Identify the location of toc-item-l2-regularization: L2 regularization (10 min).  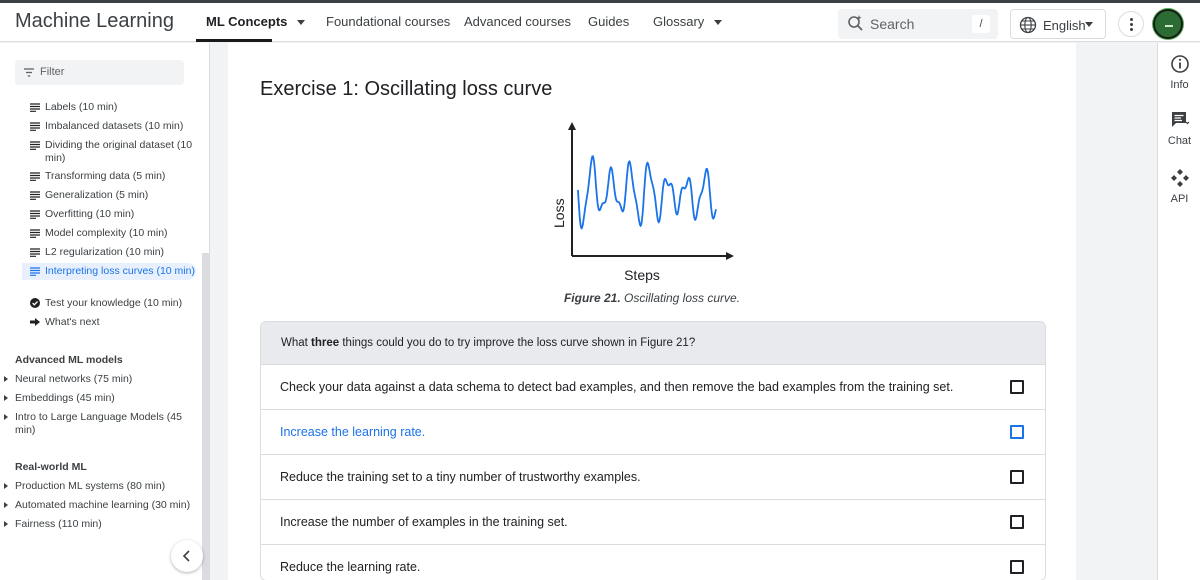
(114, 252).